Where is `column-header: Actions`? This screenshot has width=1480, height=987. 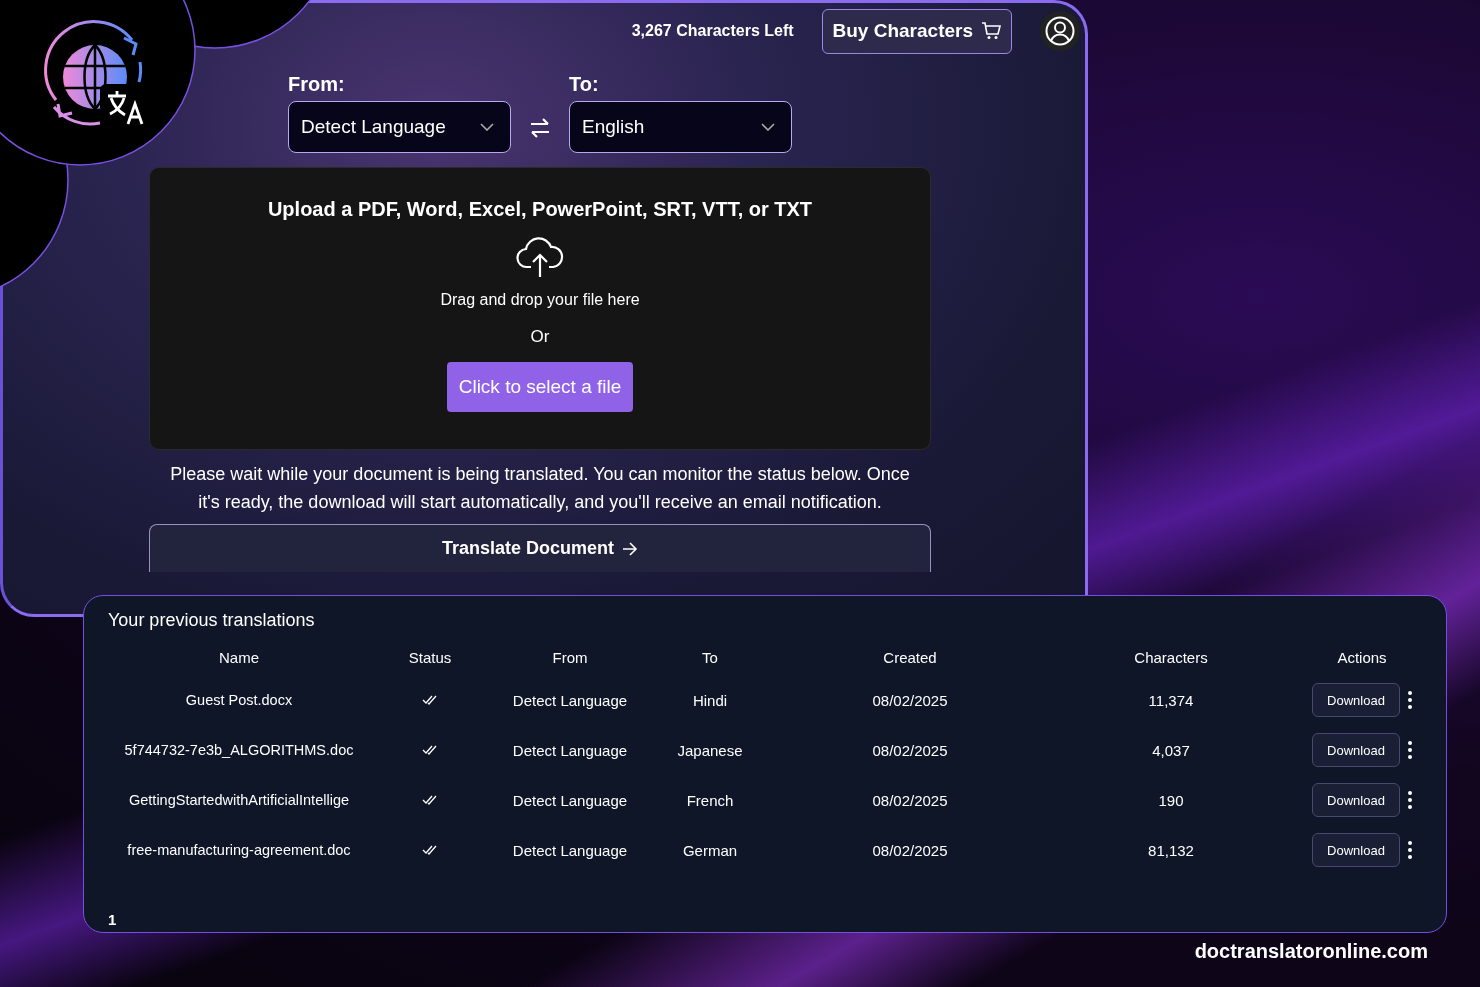
column-header: Actions is located at coordinates (1362, 658).